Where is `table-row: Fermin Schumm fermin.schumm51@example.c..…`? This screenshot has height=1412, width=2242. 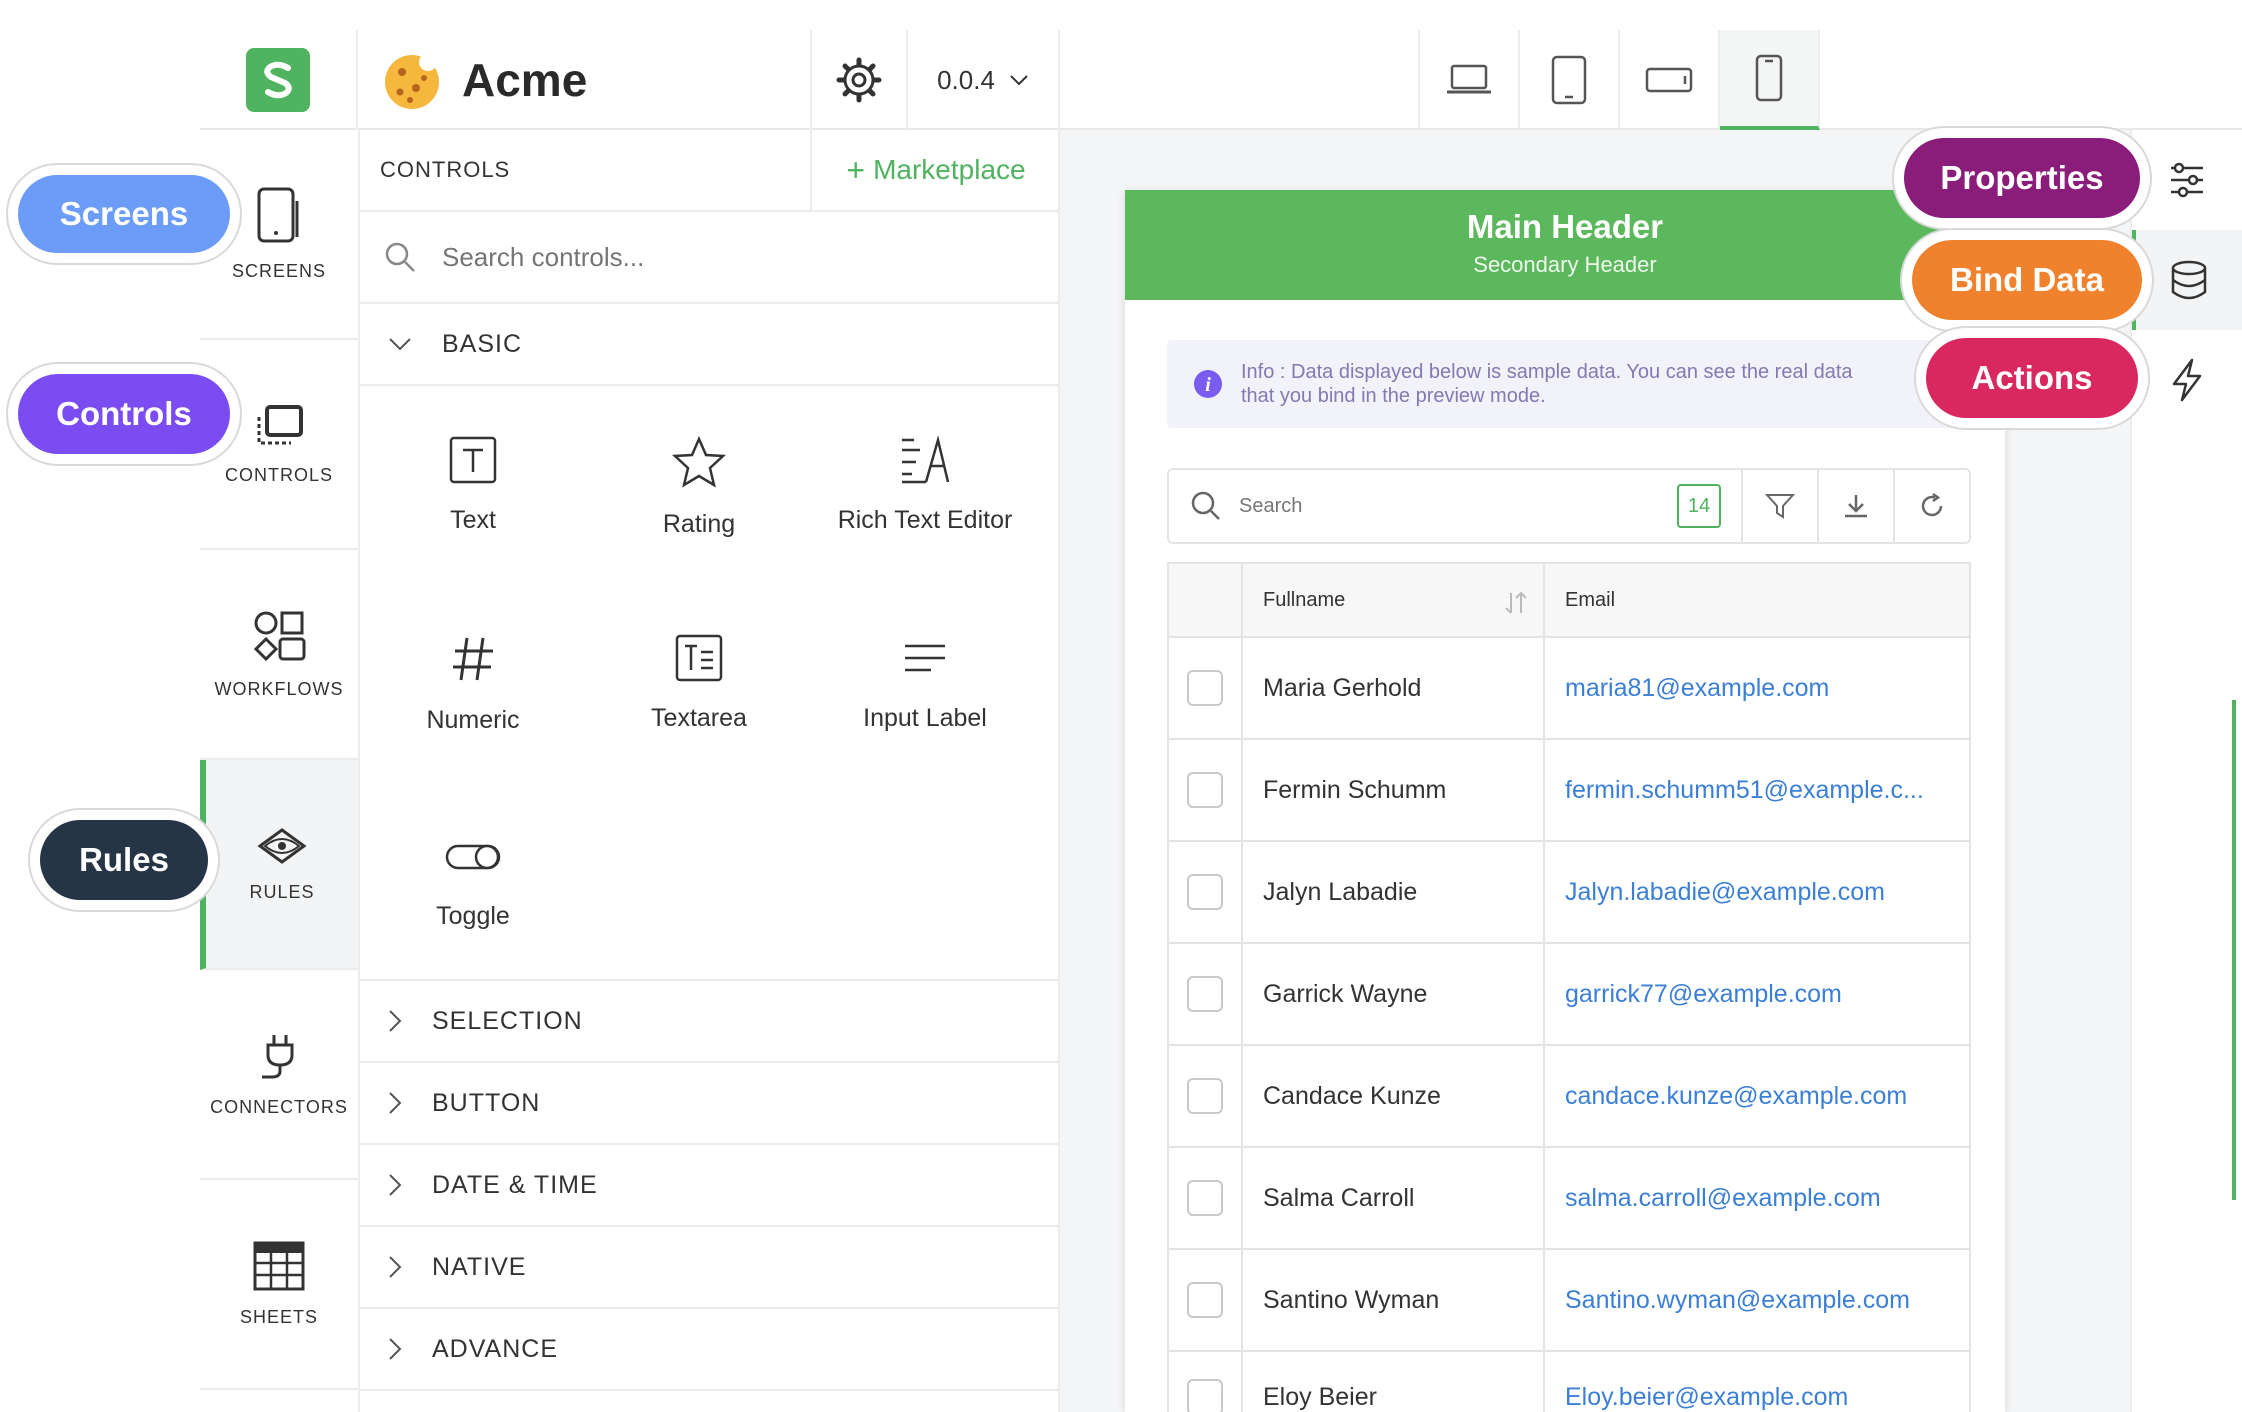 table-row: Fermin Schumm fermin.schumm51@example.c..… is located at coordinates (1569, 791).